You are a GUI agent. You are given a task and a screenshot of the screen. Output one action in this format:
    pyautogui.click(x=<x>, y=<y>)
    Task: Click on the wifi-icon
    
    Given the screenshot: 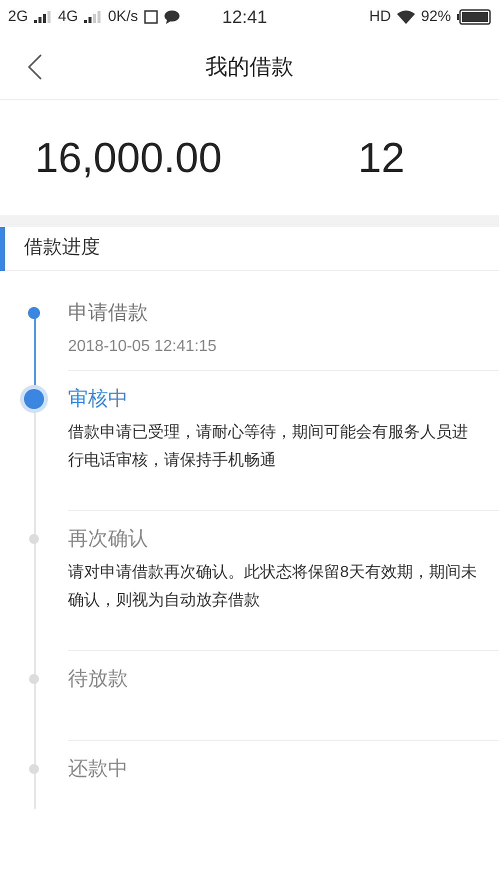 What is the action you would take?
    pyautogui.click(x=405, y=17)
    